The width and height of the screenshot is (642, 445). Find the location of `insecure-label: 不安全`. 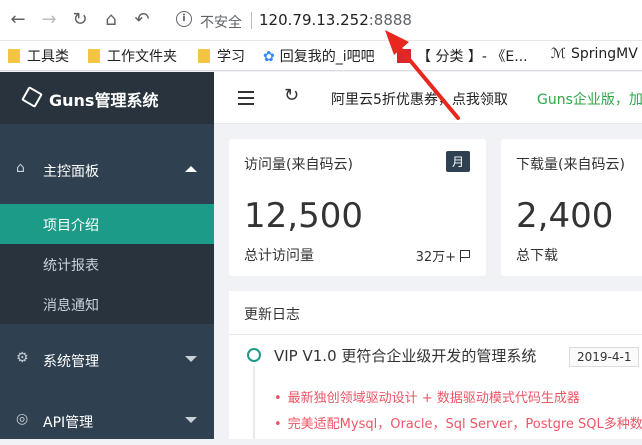

insecure-label: 不安全 is located at coordinates (221, 23).